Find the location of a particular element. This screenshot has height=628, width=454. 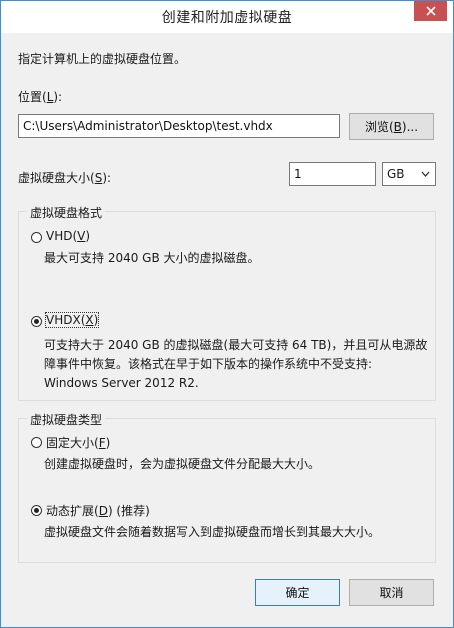

dynamic-label: 动态扩展(D) (推荐) is located at coordinates (98, 510).